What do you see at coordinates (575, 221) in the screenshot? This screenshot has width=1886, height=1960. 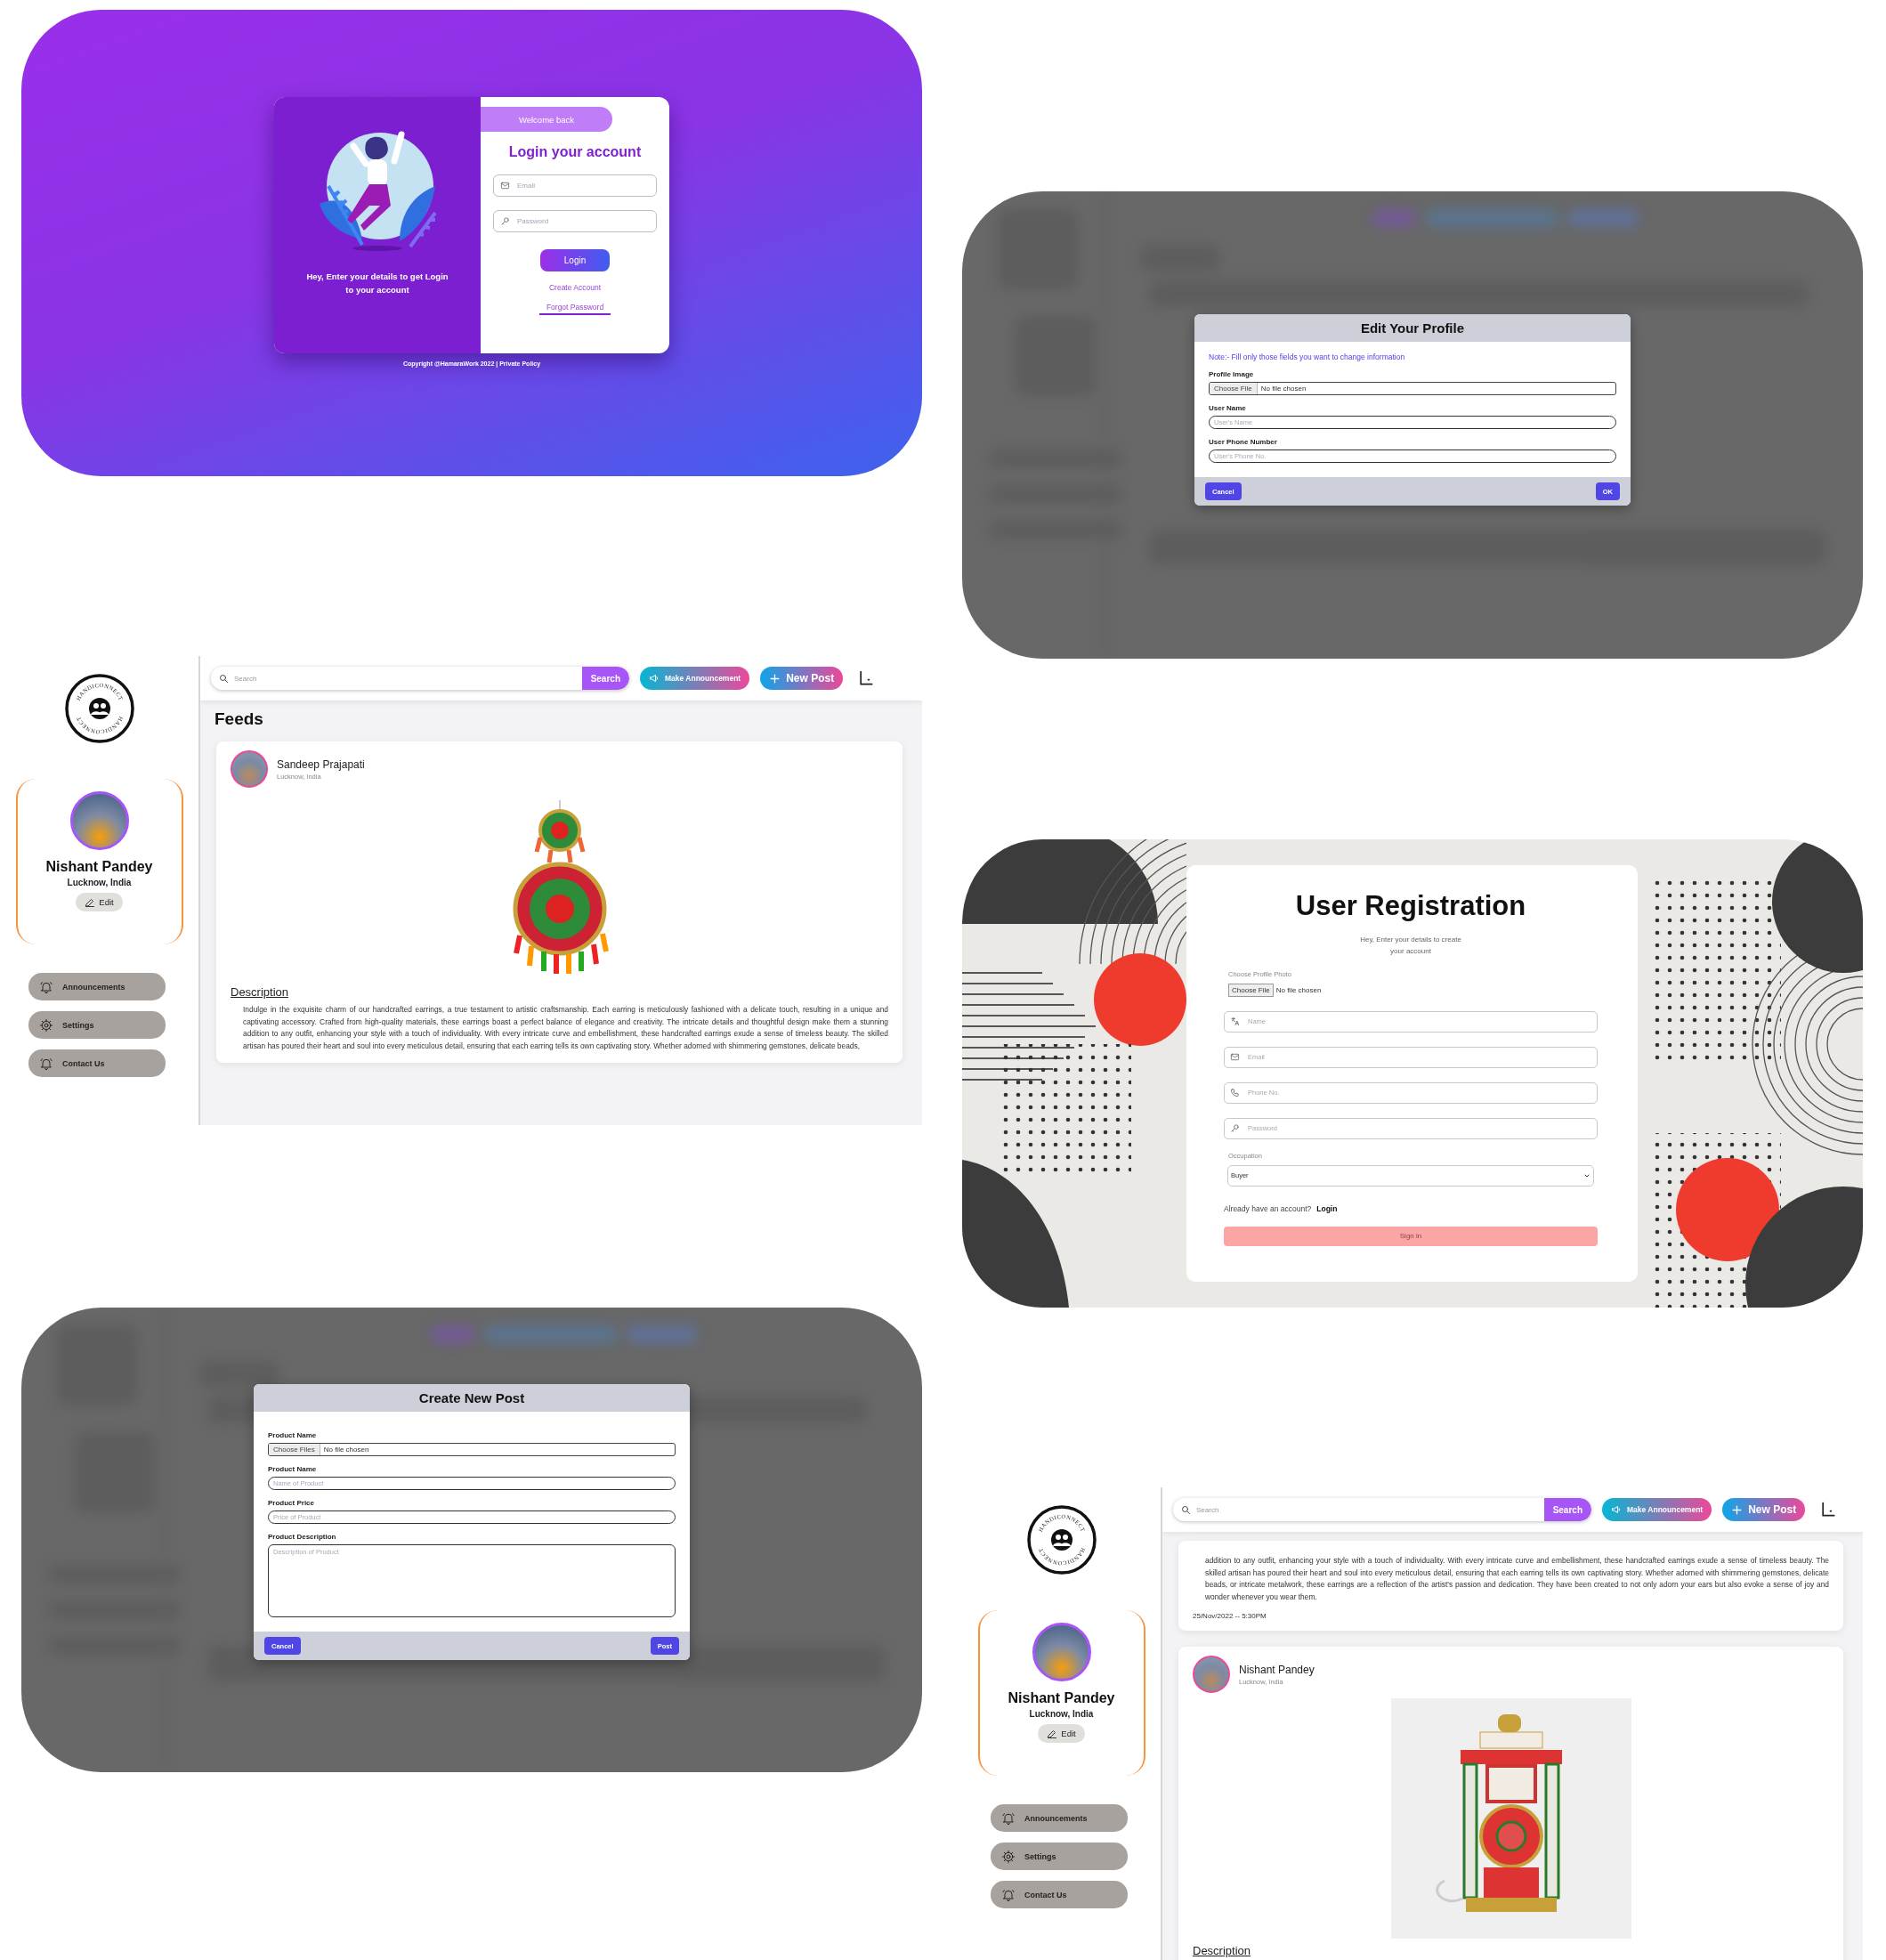 I see `password-field: Password` at bounding box center [575, 221].